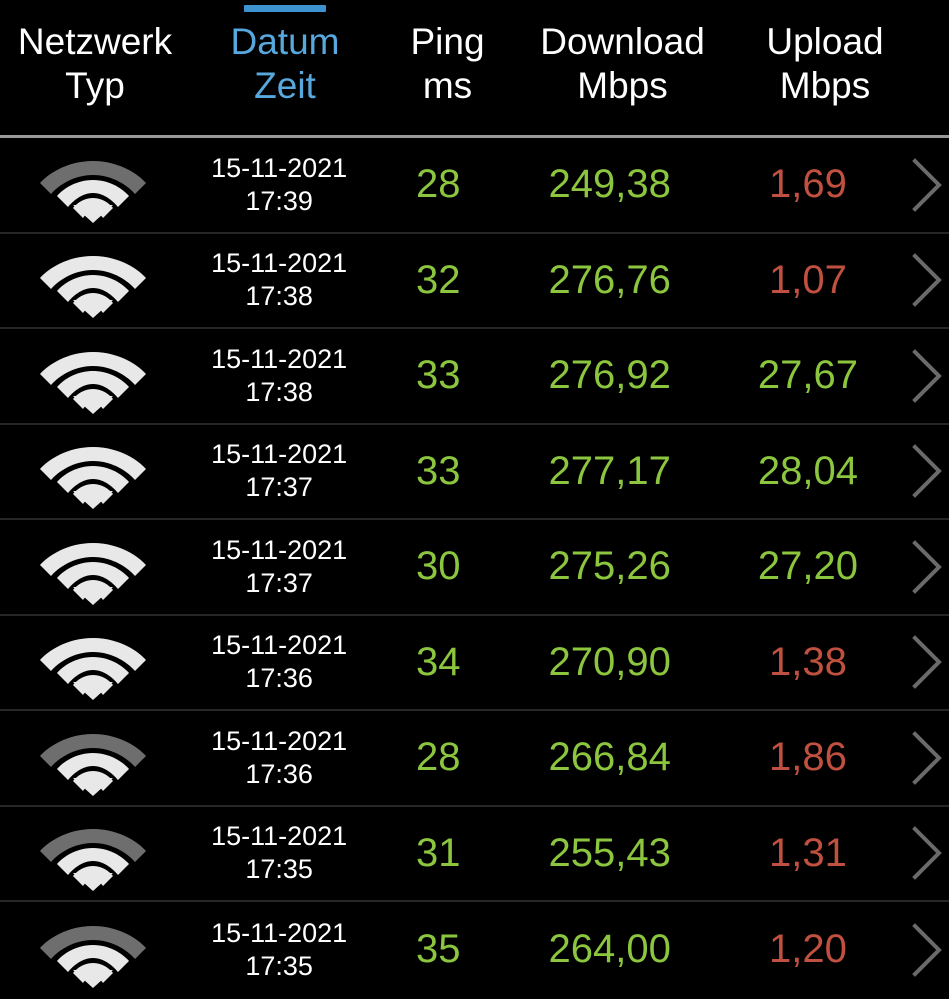 This screenshot has width=949, height=999. What do you see at coordinates (609, 852) in the screenshot?
I see `download-value: 255,43` at bounding box center [609, 852].